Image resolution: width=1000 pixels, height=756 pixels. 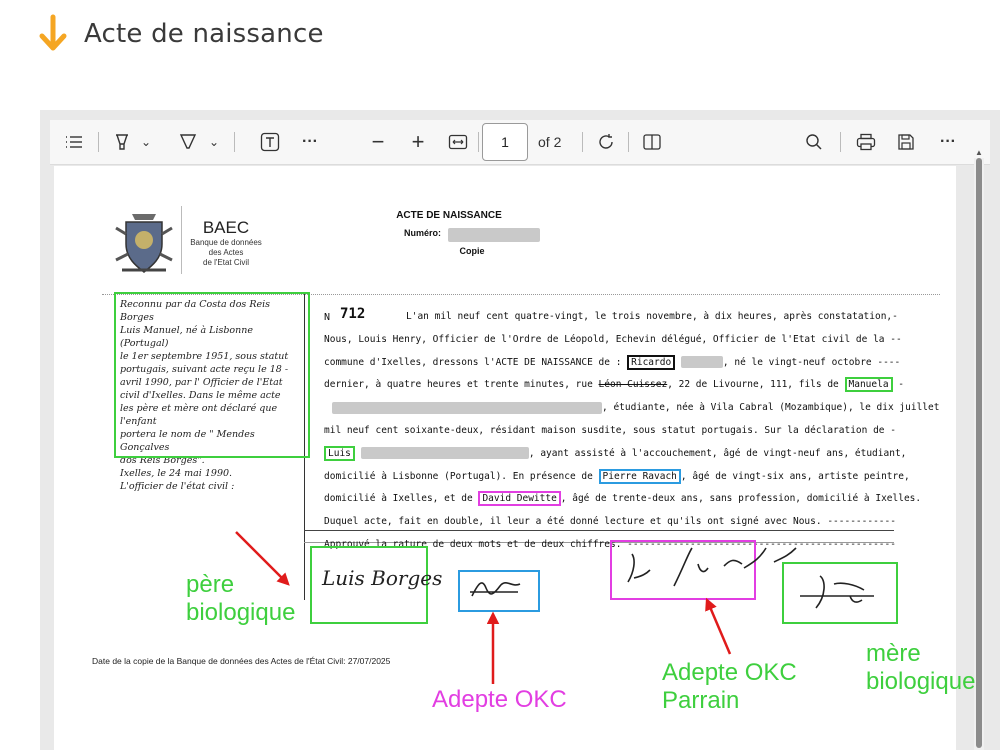 What do you see at coordinates (423, 233) in the screenshot?
I see `numero-label: Numéro:` at bounding box center [423, 233].